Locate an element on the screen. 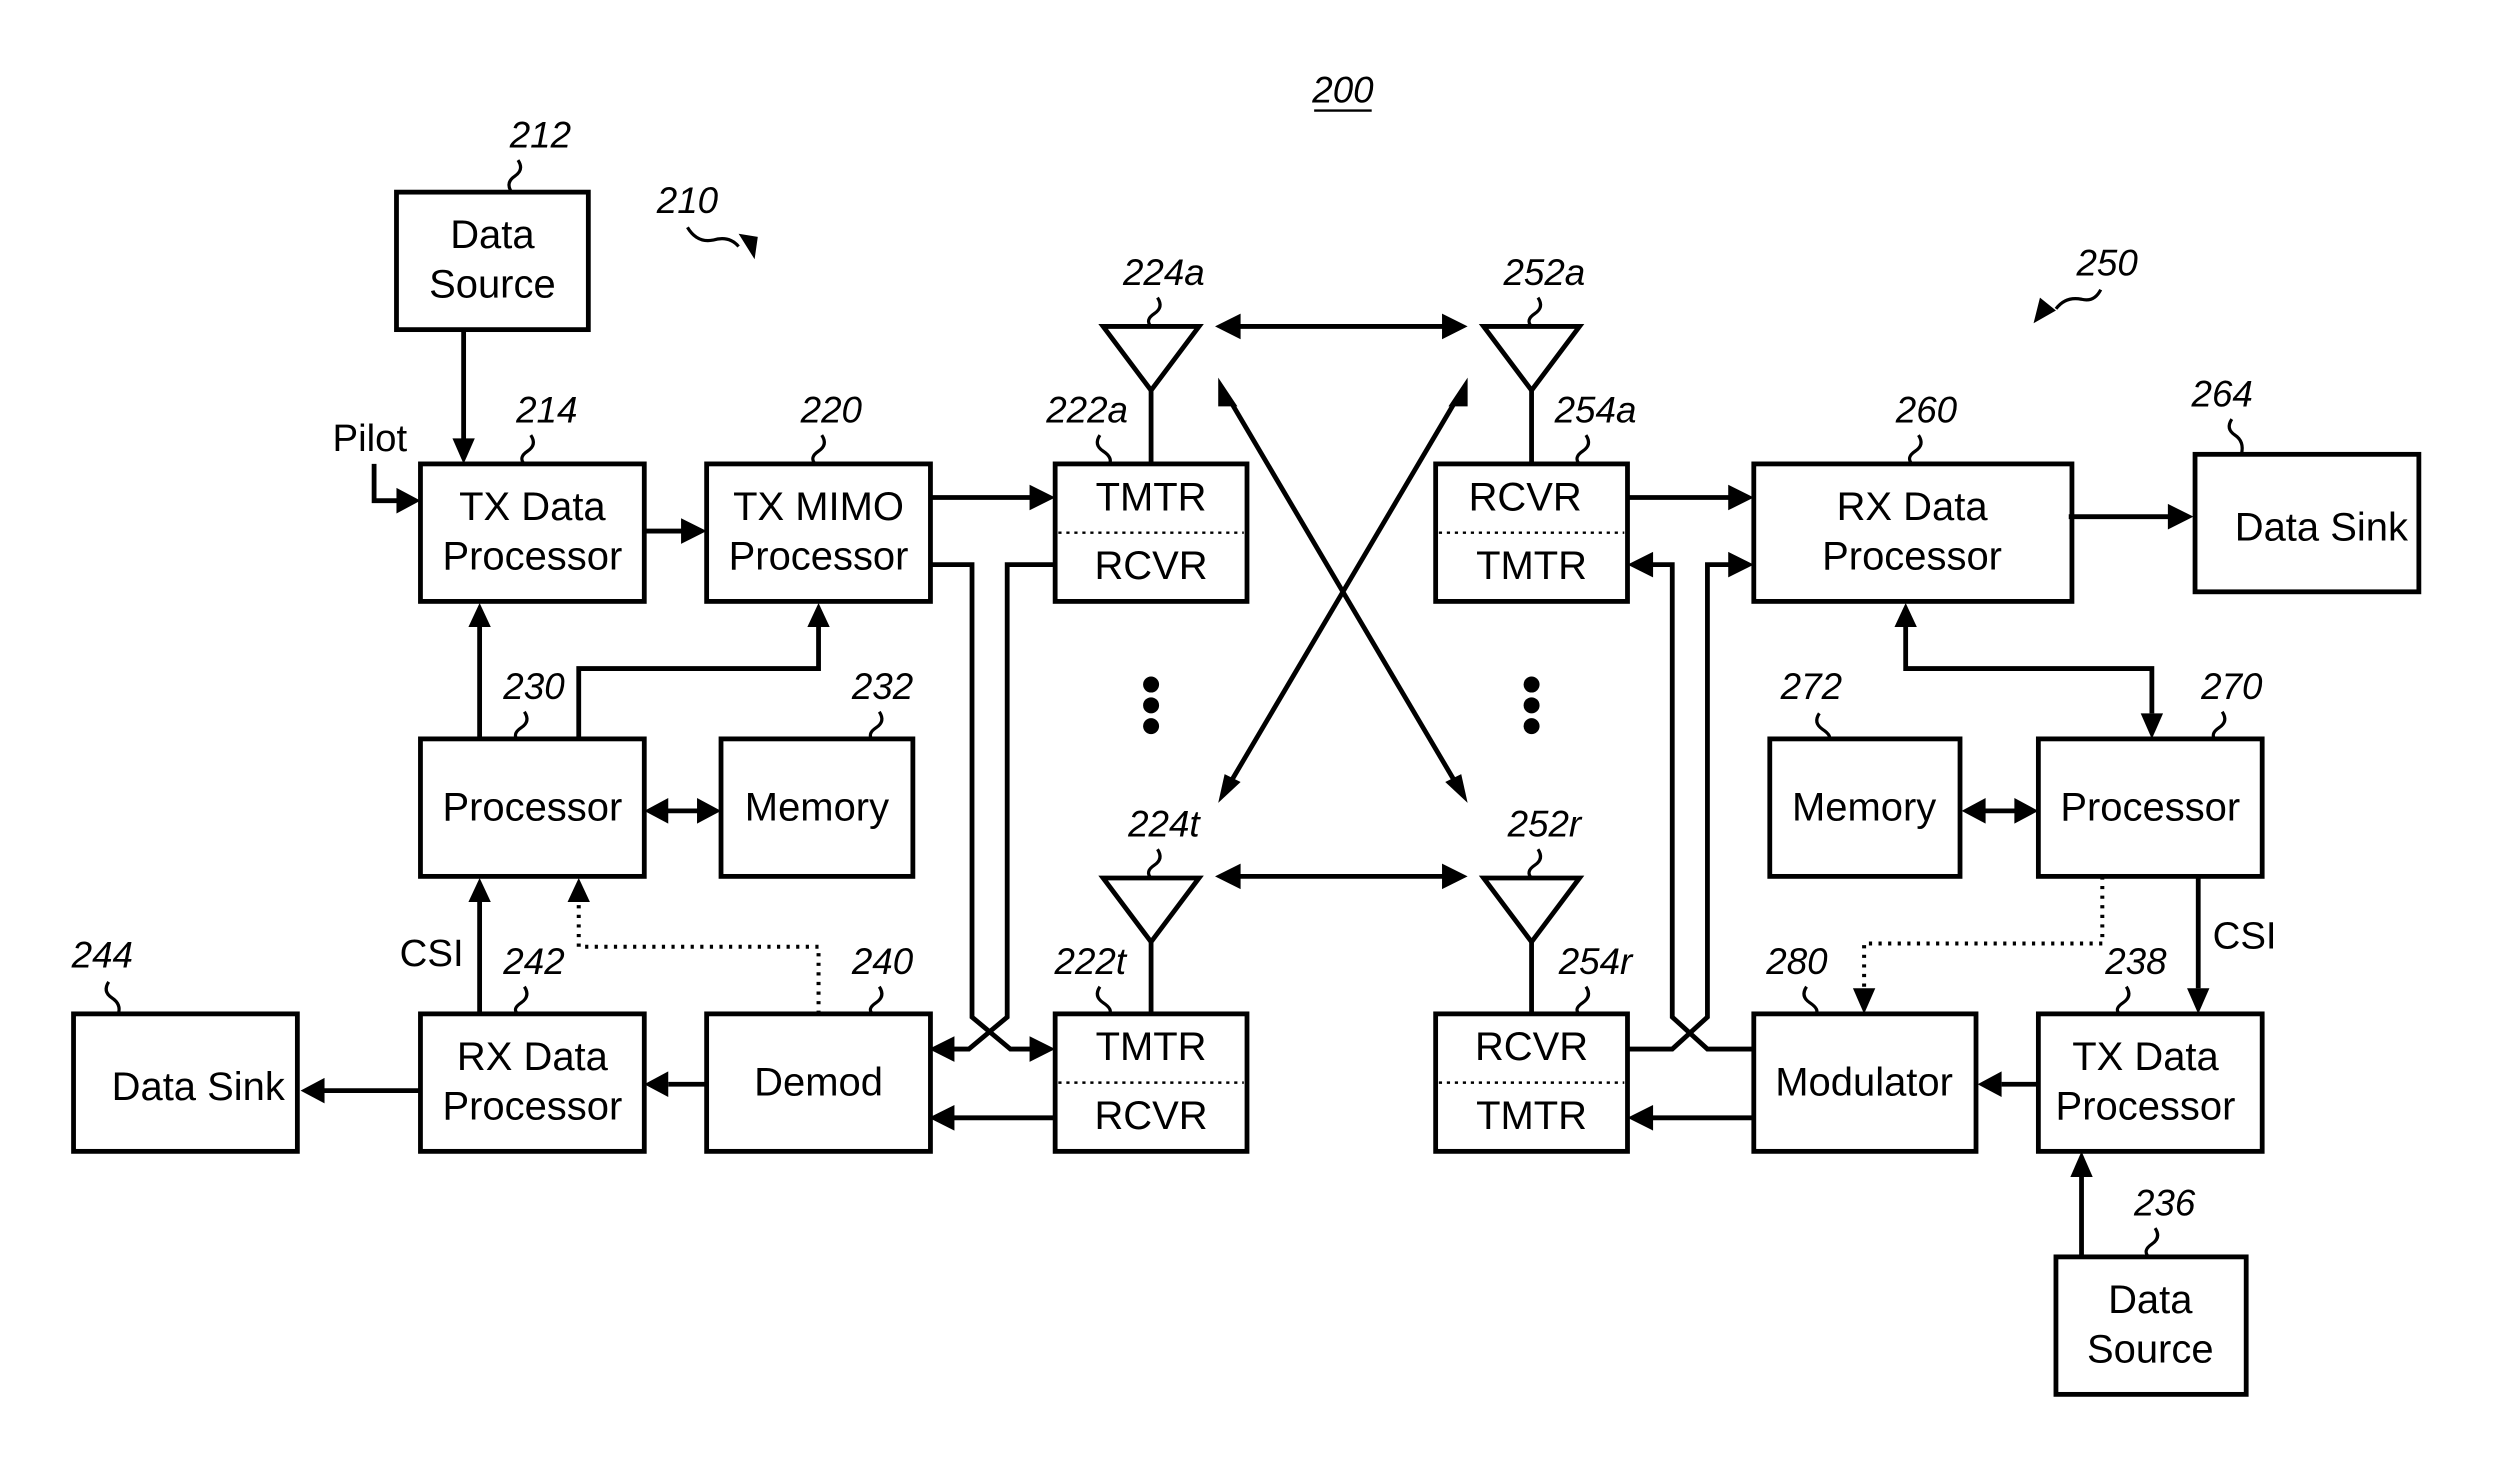 The image size is (2494, 1465). ref-224a: 224a is located at coordinates (1163, 272).